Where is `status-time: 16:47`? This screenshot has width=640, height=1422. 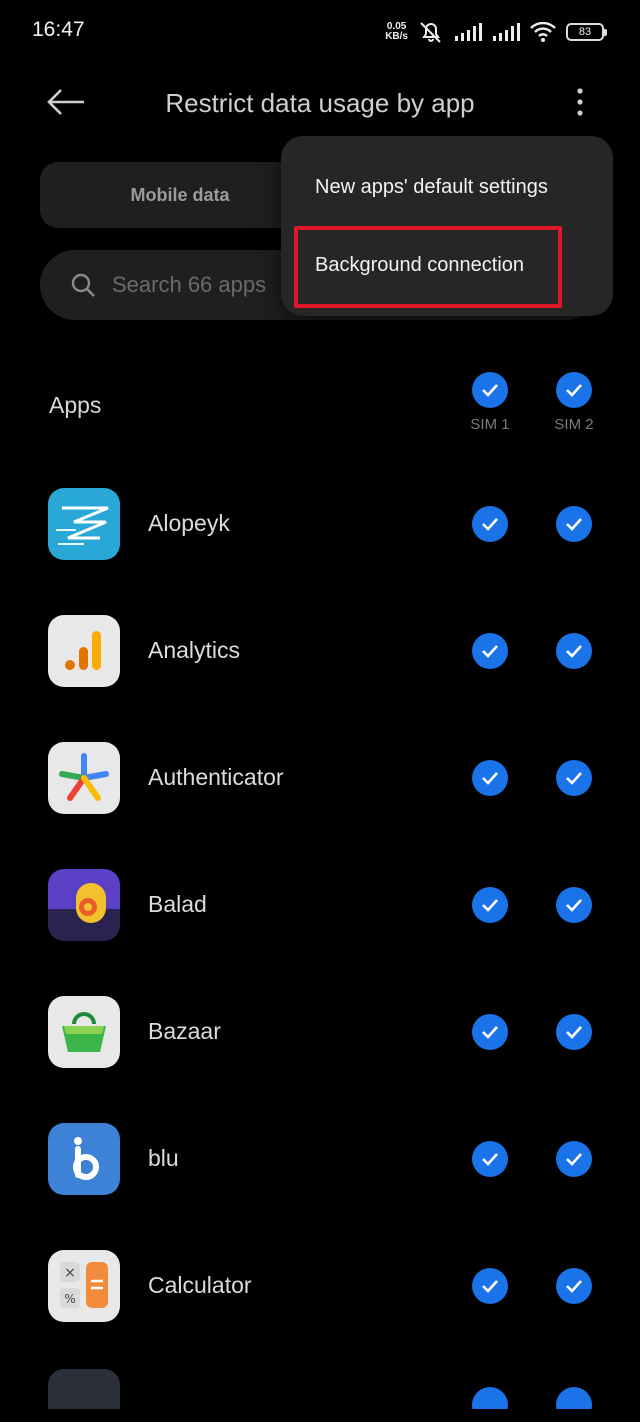
status-time: 16:47 is located at coordinates (58, 29).